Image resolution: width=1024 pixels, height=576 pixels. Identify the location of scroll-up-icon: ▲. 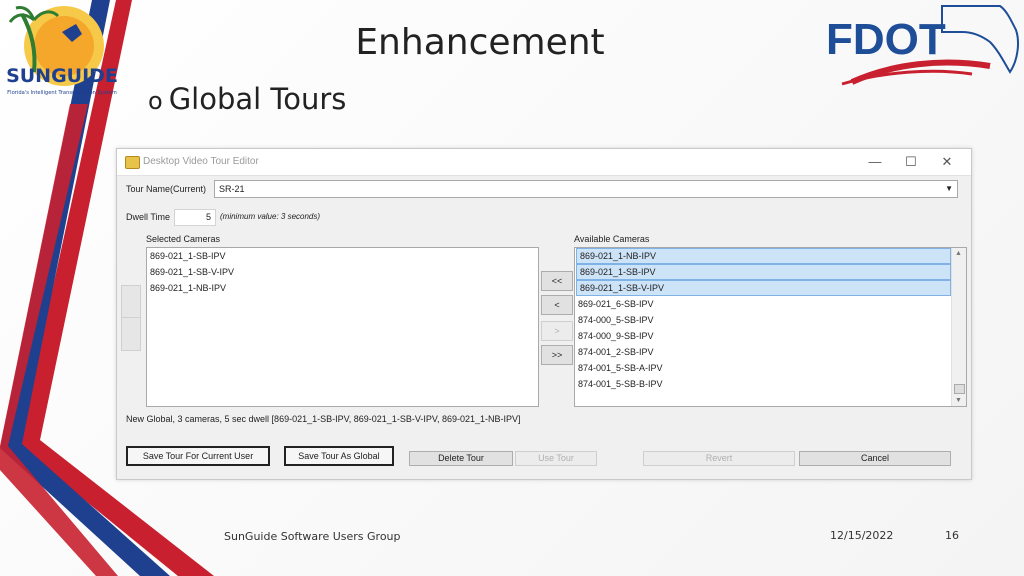
(958, 253).